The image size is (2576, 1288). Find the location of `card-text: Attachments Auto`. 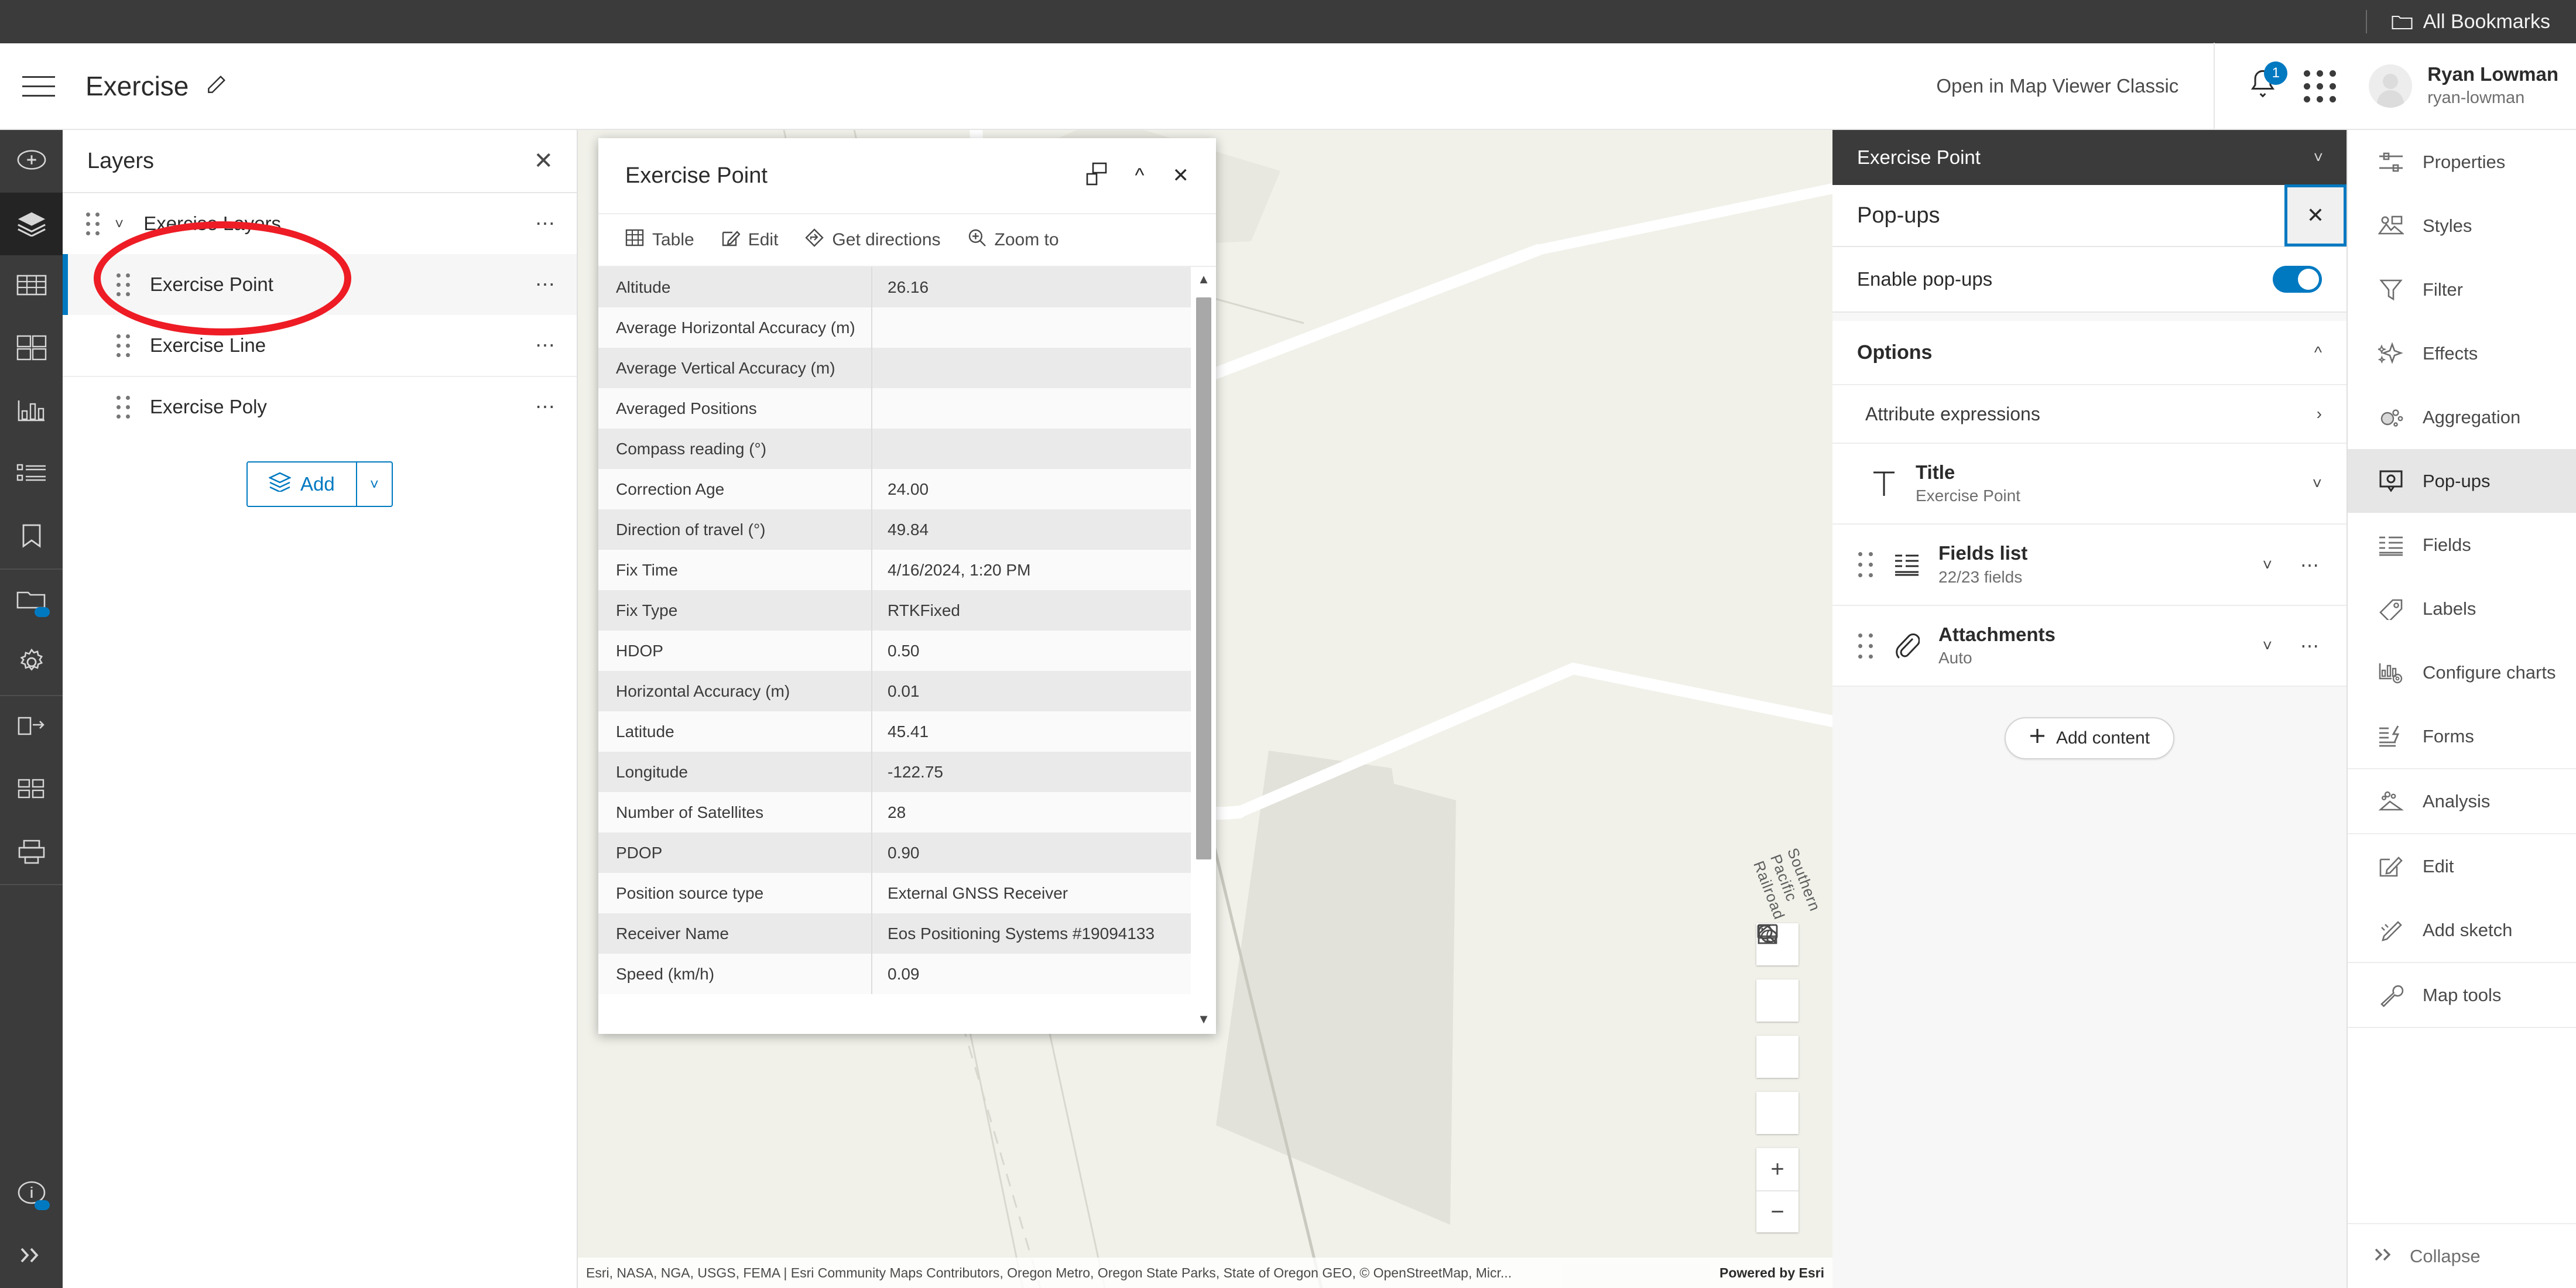

card-text: Attachments Auto is located at coordinates (1997, 645).